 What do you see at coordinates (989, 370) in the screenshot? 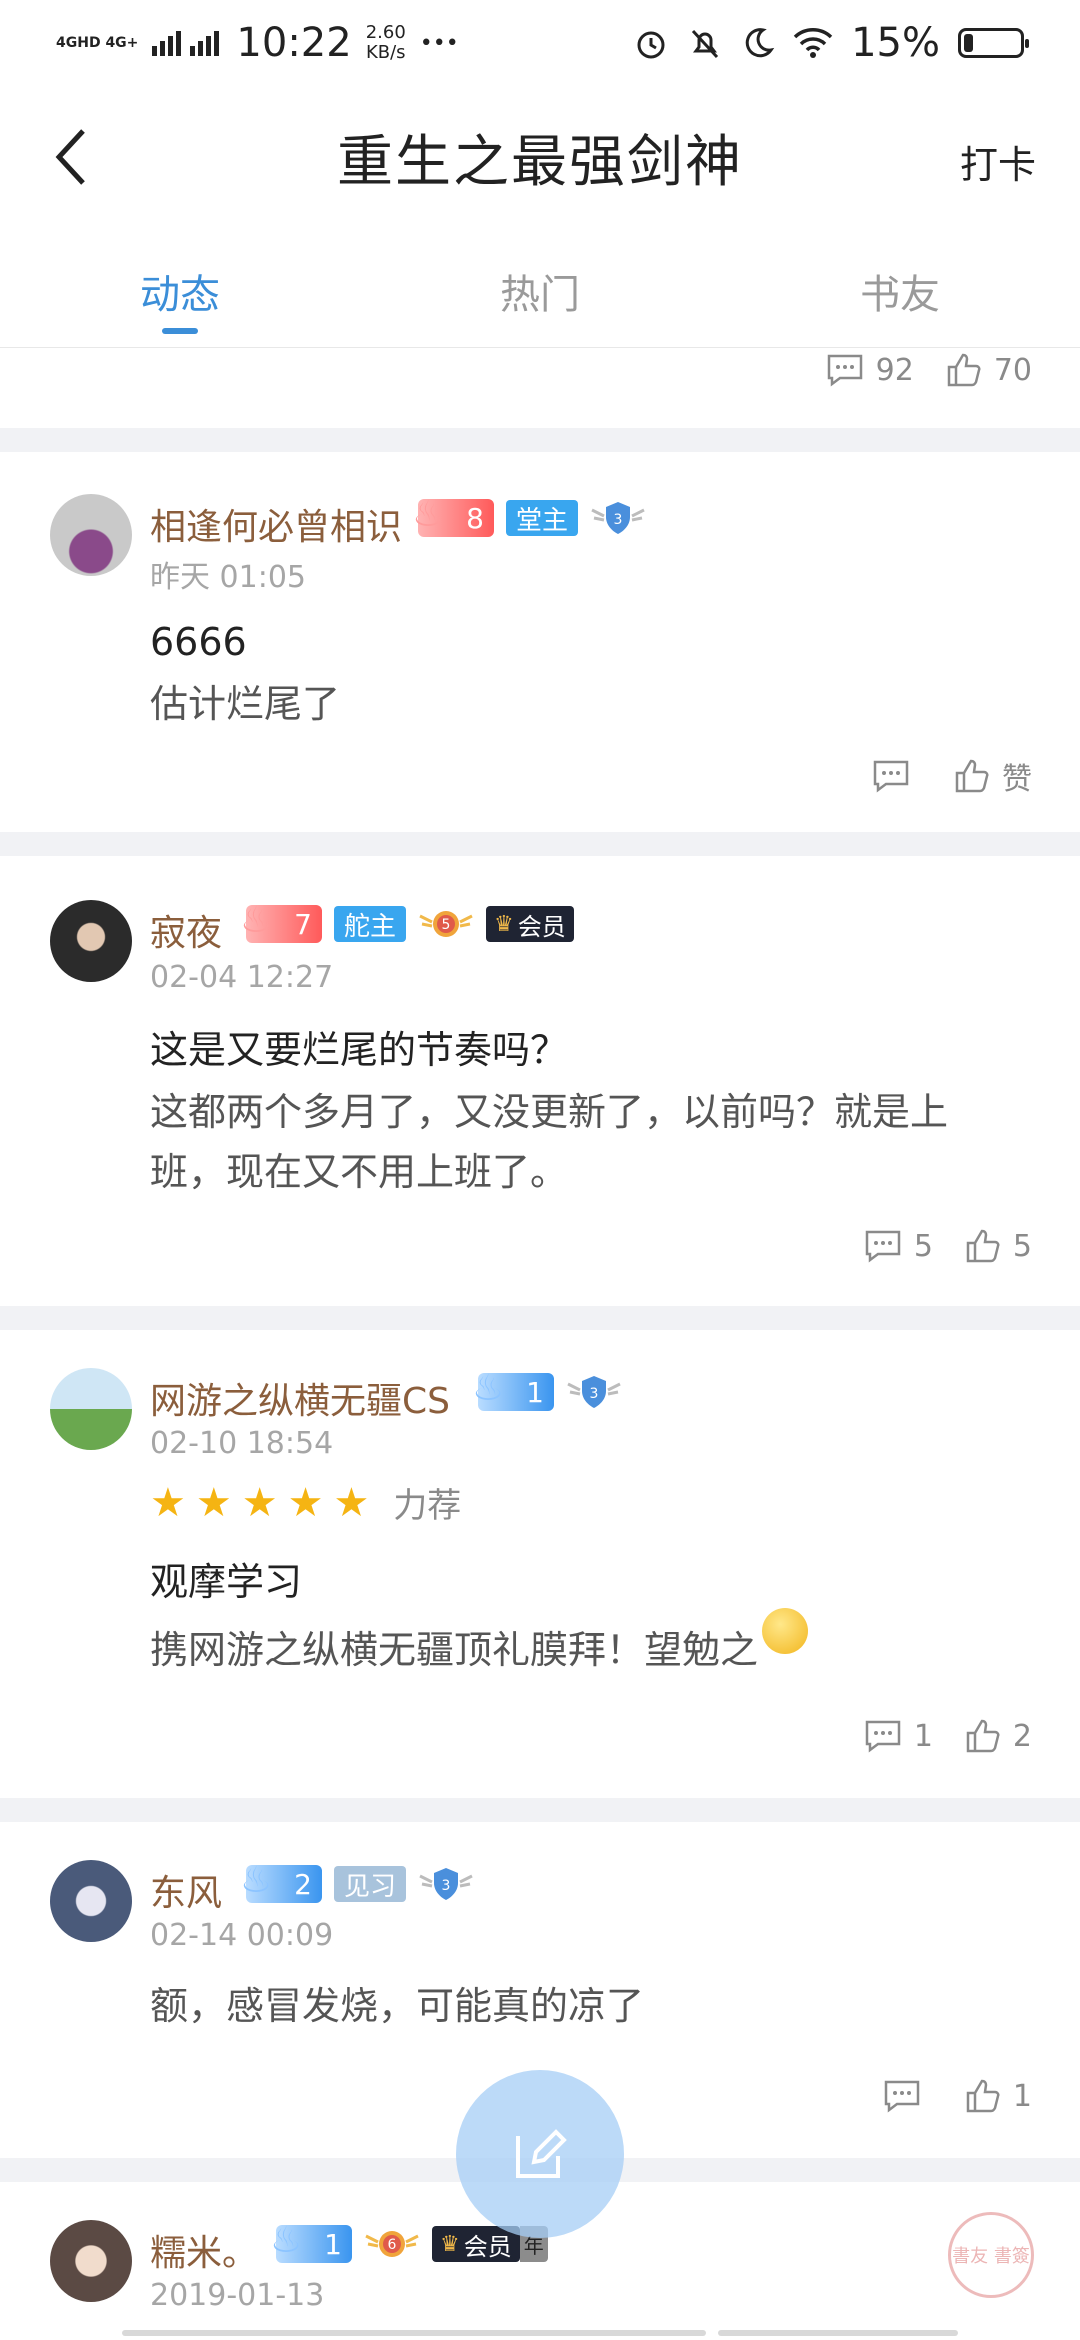
I see `like-button: 70` at bounding box center [989, 370].